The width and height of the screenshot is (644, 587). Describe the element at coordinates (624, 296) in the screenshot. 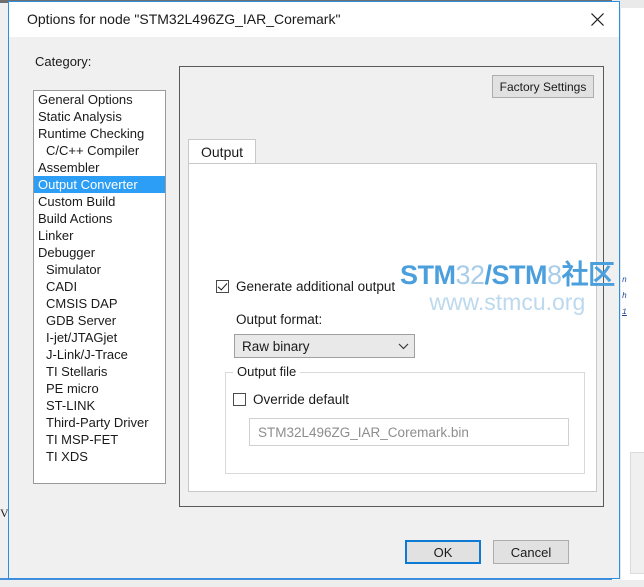

I see `background-code-line: h` at that location.